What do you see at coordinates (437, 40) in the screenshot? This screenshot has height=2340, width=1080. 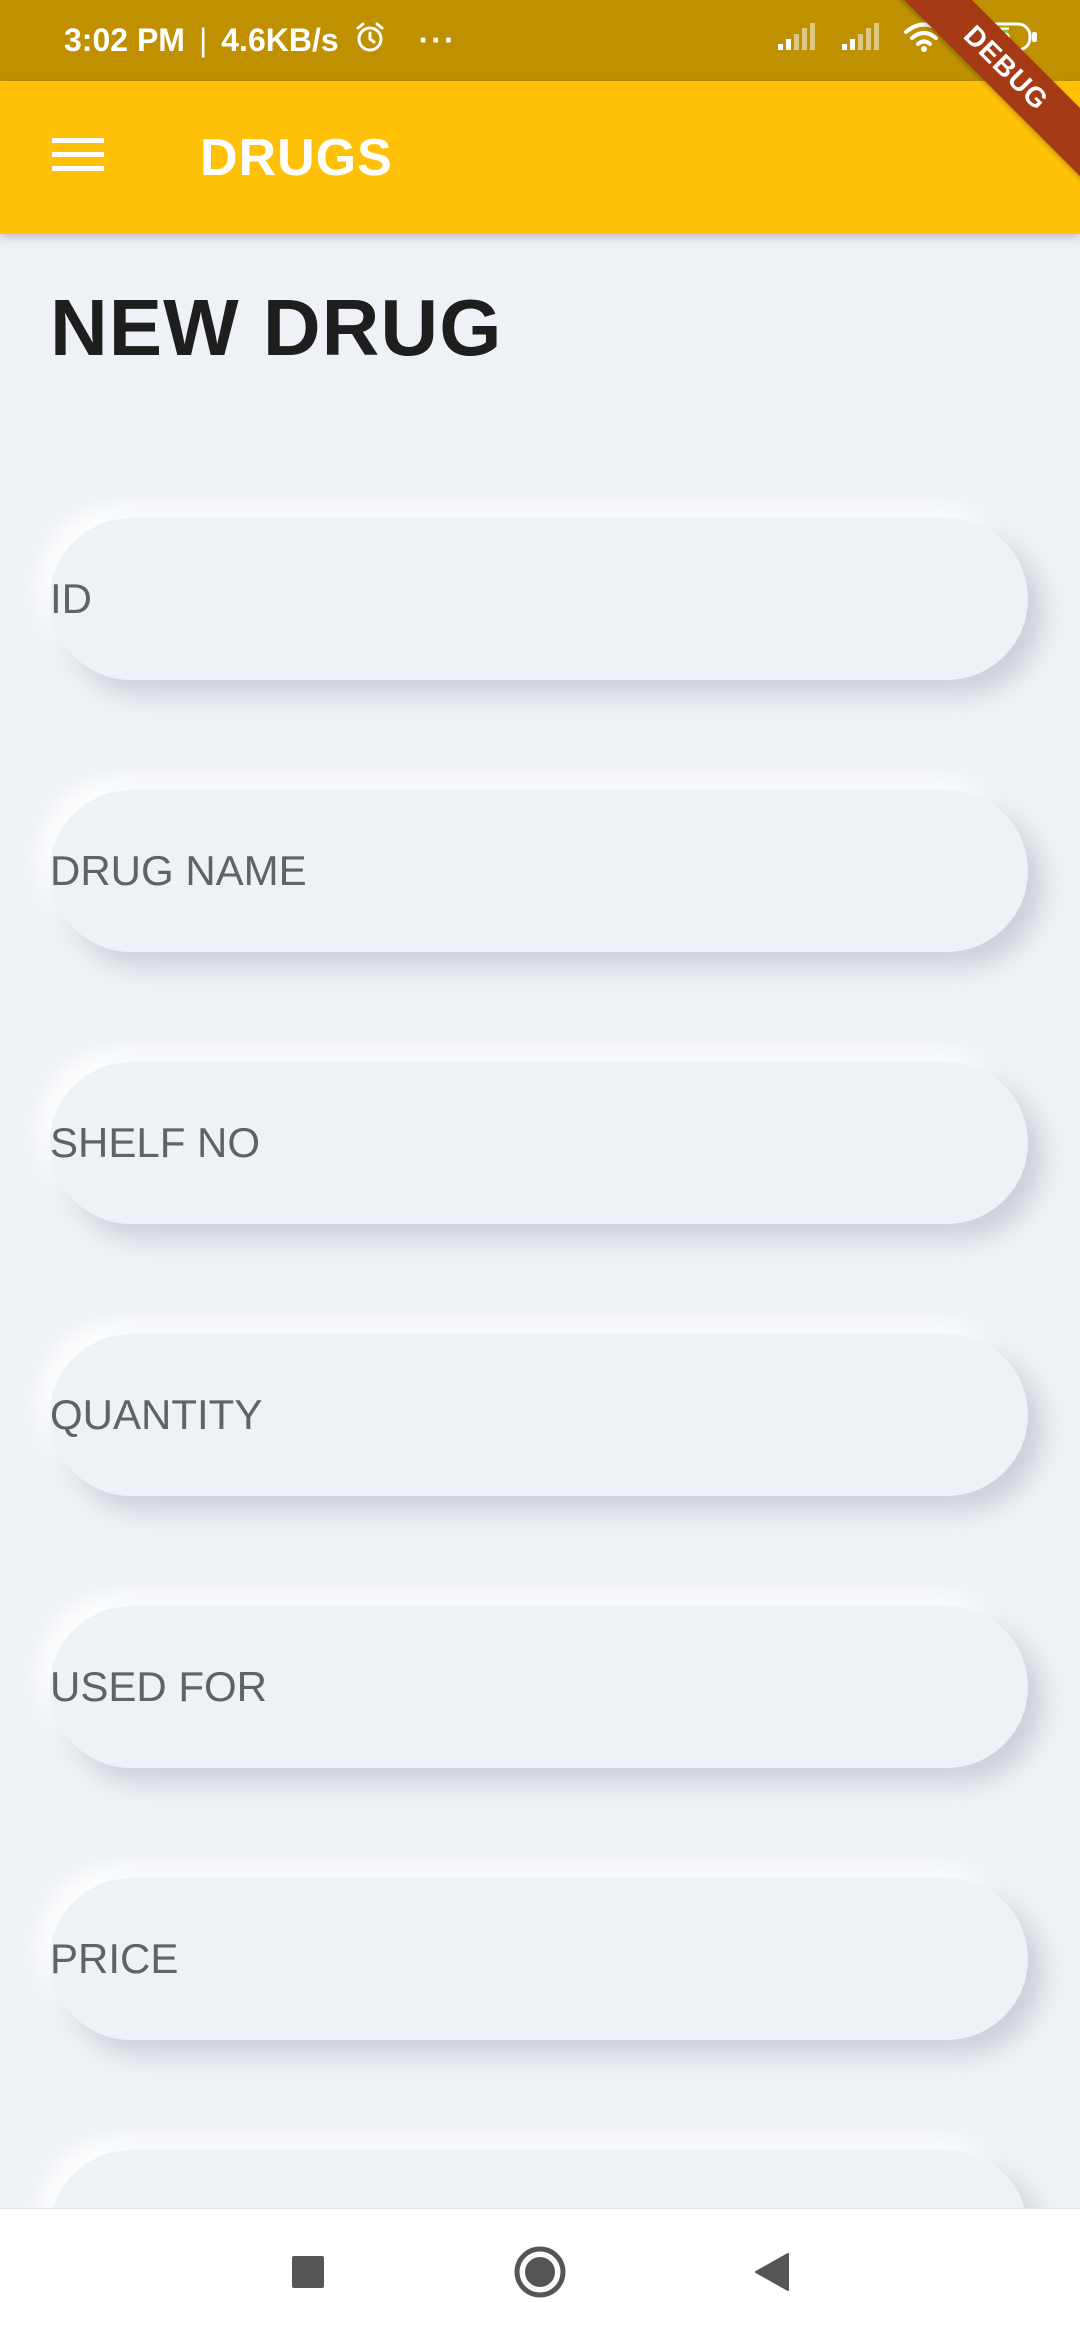 I see `more-notifications-icon: ···` at bounding box center [437, 40].